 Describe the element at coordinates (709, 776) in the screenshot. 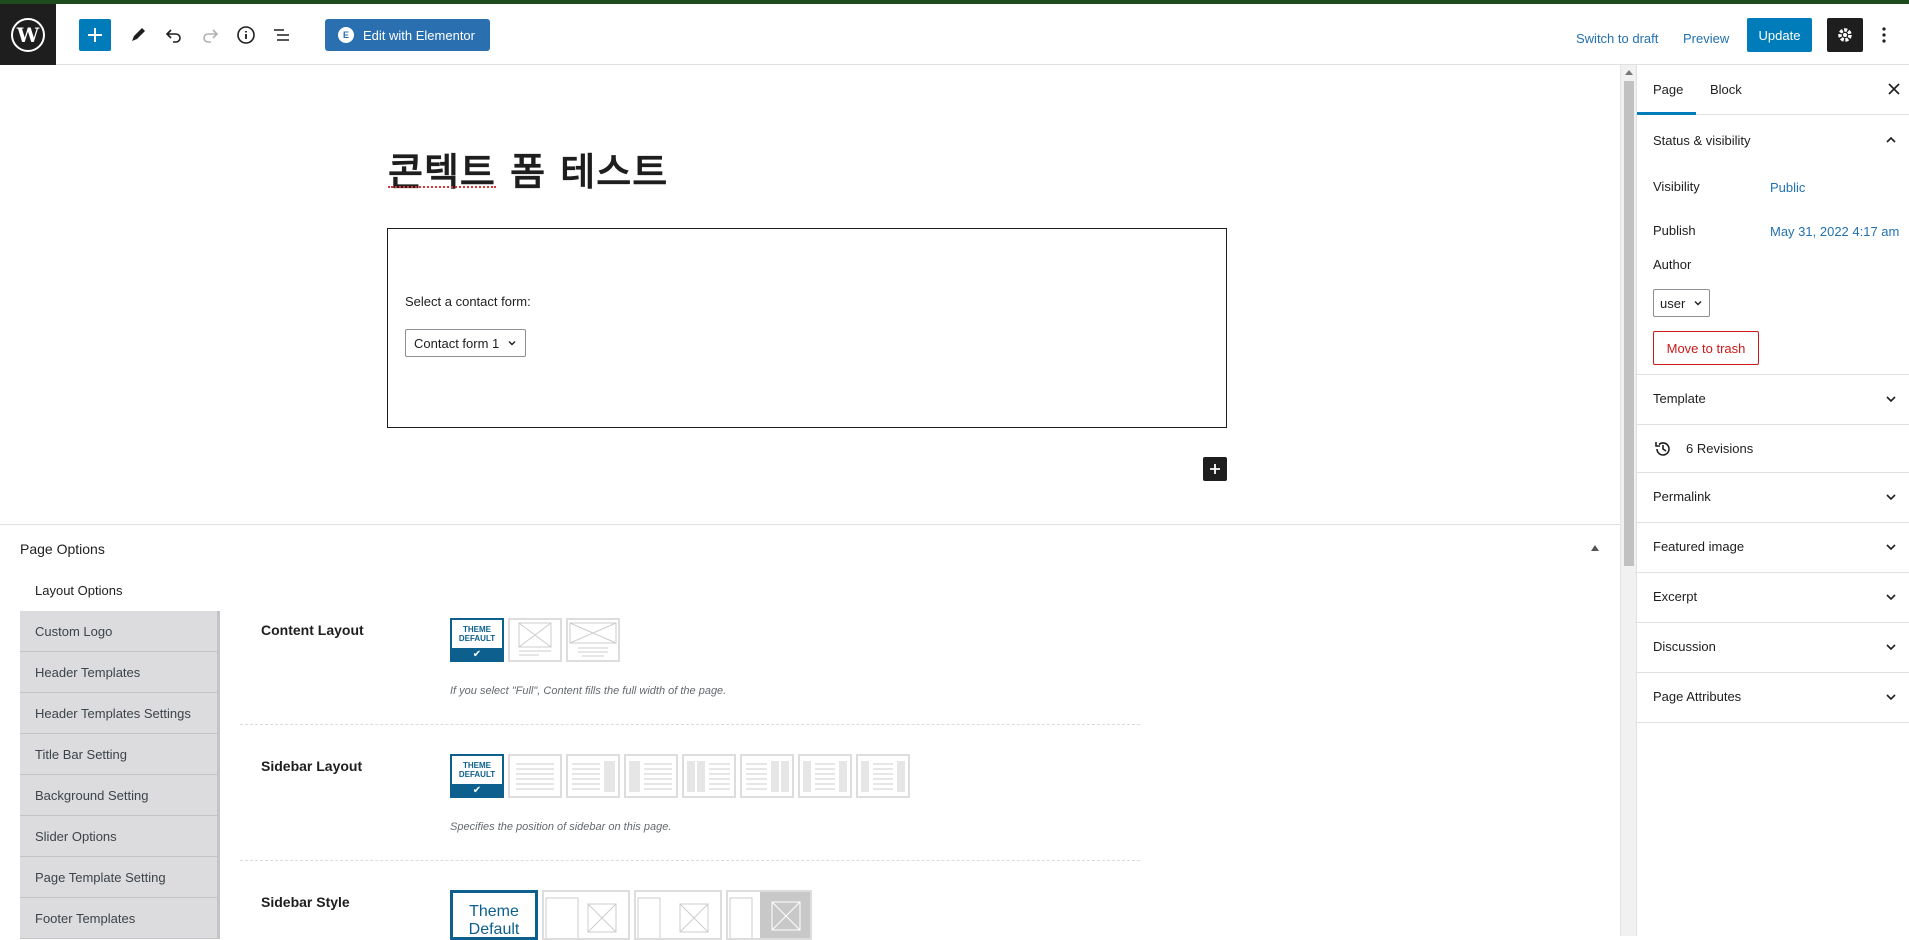

I see `sidebar-layout-both-left` at that location.